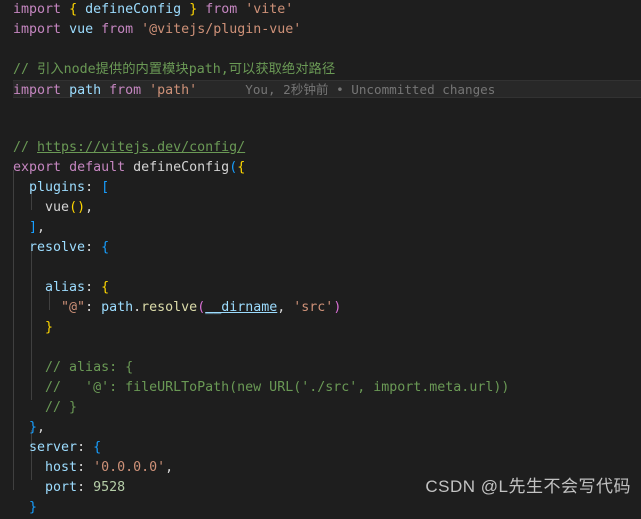 The image size is (641, 519). Describe the element at coordinates (320, 248) in the screenshot. I see `code-line: resolve: {` at that location.